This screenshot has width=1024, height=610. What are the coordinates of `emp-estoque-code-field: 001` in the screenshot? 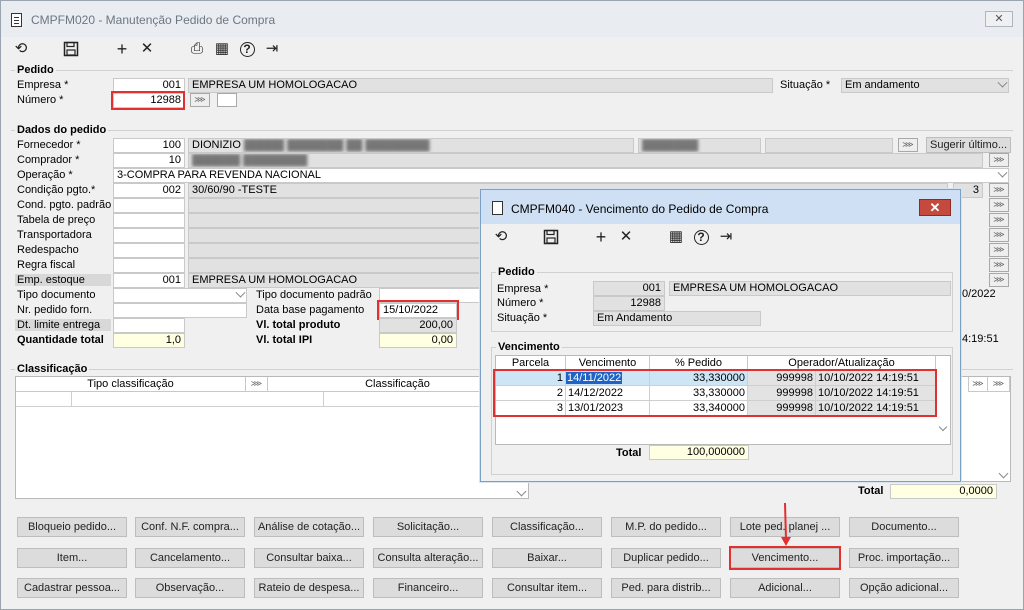 It's located at (149, 280).